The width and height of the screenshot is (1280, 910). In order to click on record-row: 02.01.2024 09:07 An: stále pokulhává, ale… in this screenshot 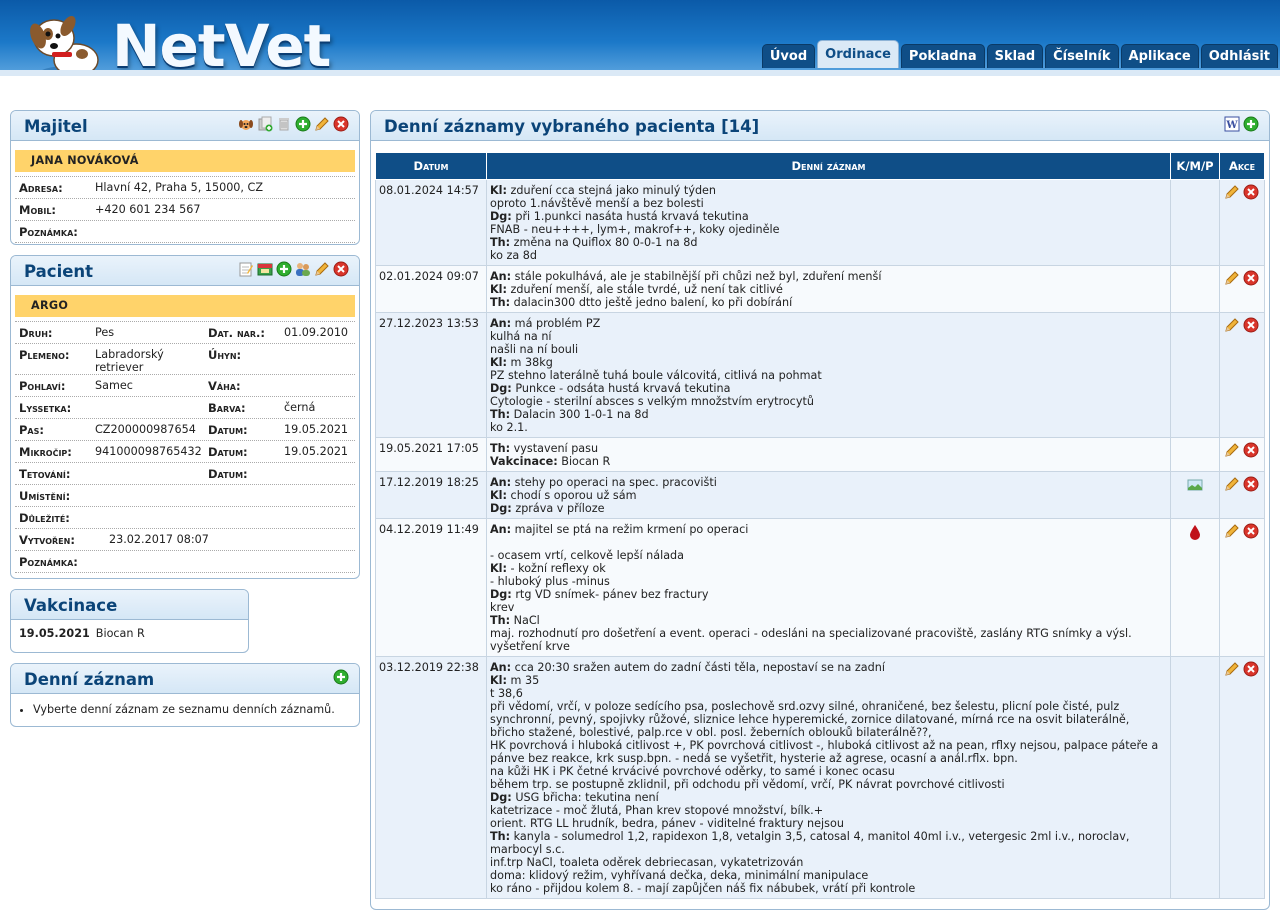, I will do `click(820, 289)`.